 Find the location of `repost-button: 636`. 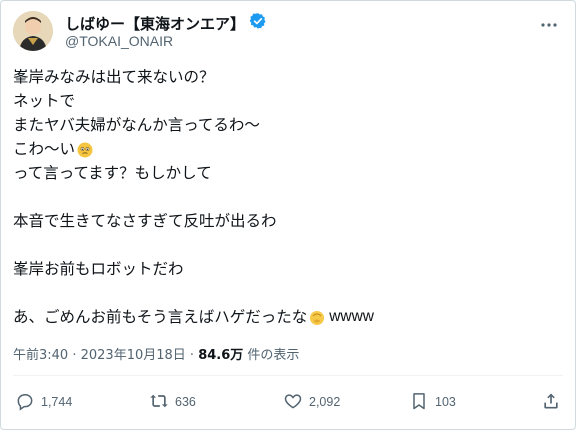

repost-button: 636 is located at coordinates (172, 402).